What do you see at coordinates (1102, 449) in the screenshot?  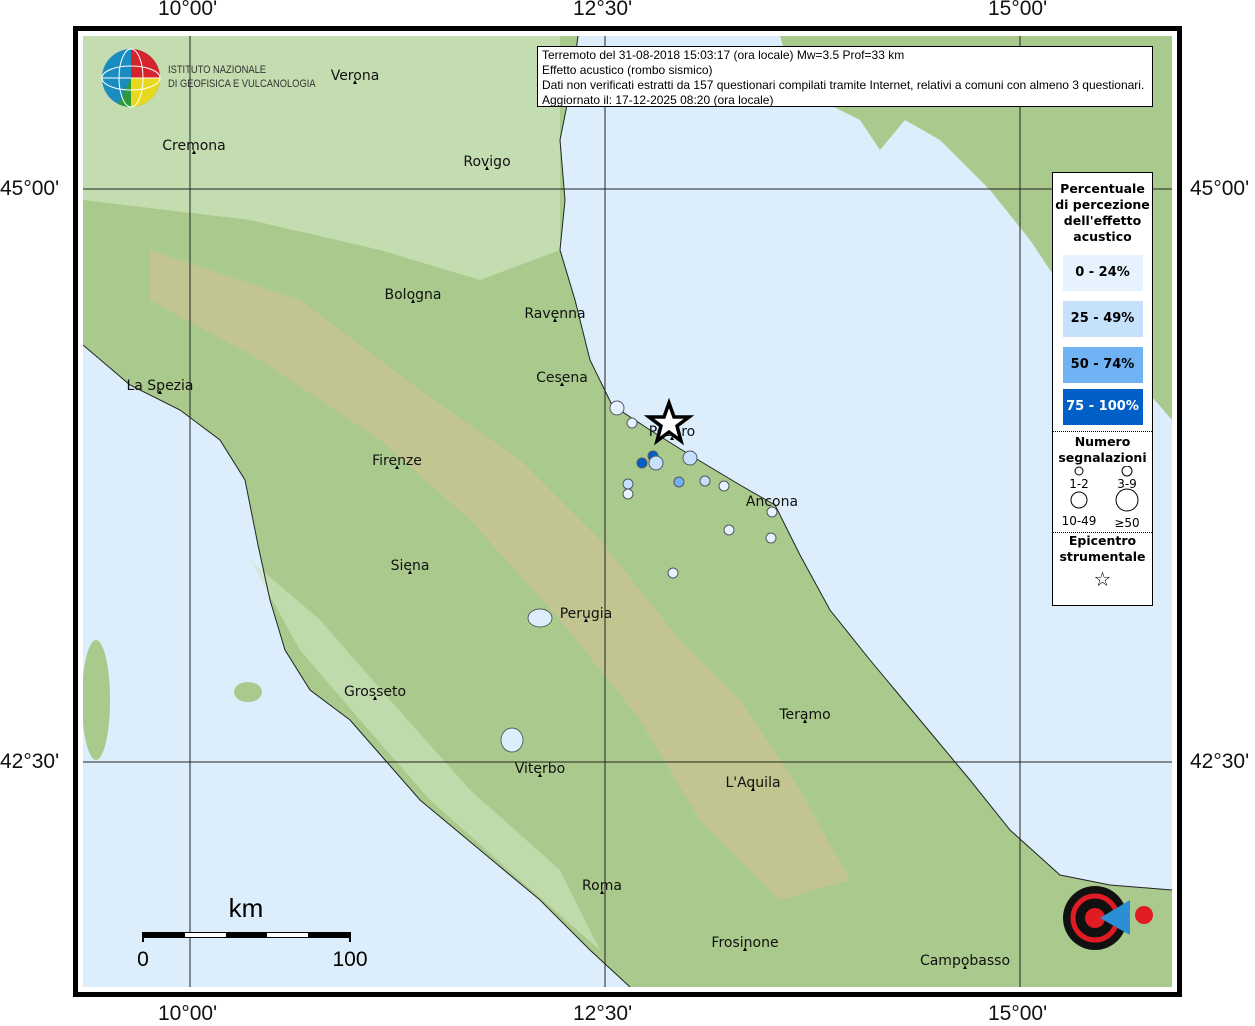 I see `count-legend-title: Numero segnalazioni` at bounding box center [1102, 449].